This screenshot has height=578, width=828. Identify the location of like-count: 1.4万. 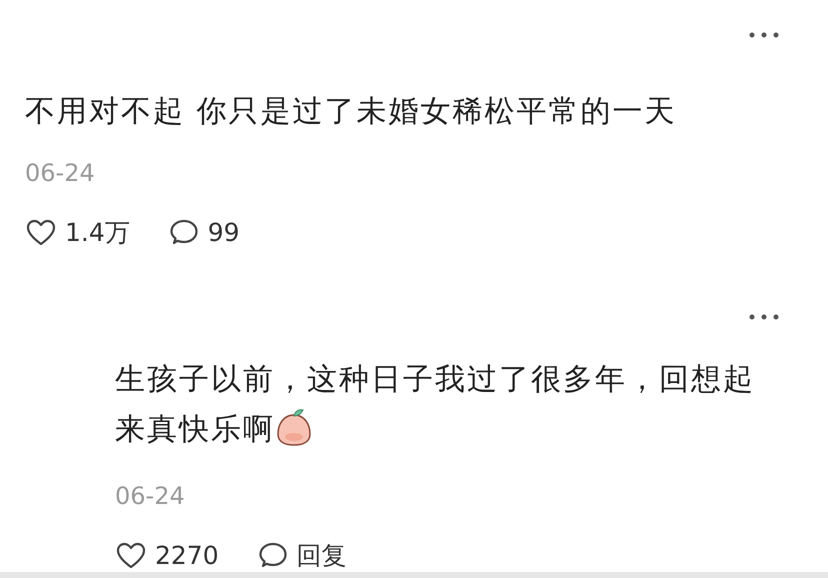
(97, 233).